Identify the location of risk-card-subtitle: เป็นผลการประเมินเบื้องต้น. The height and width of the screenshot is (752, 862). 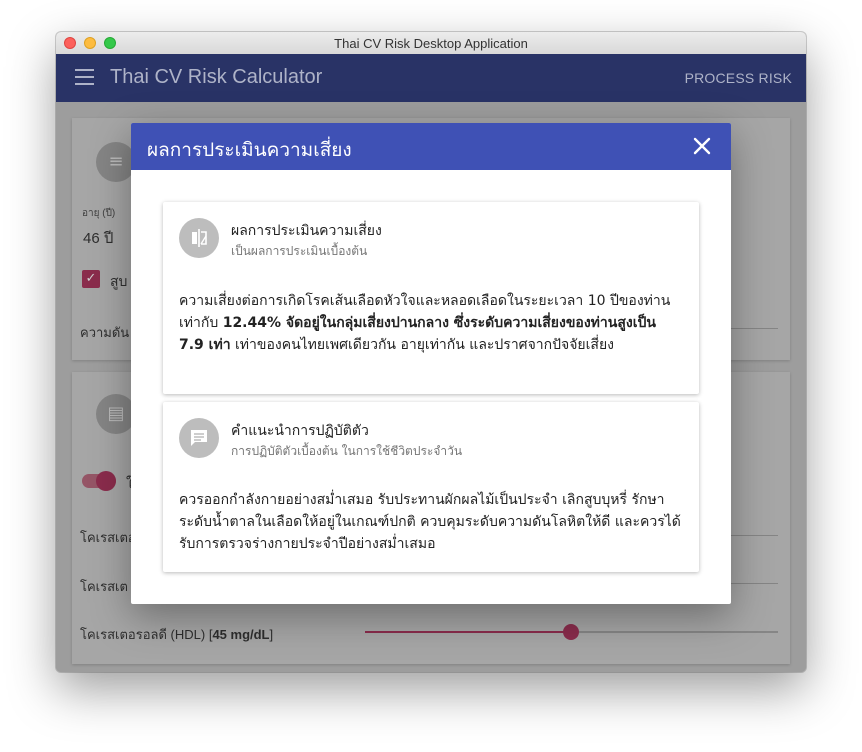
(299, 251).